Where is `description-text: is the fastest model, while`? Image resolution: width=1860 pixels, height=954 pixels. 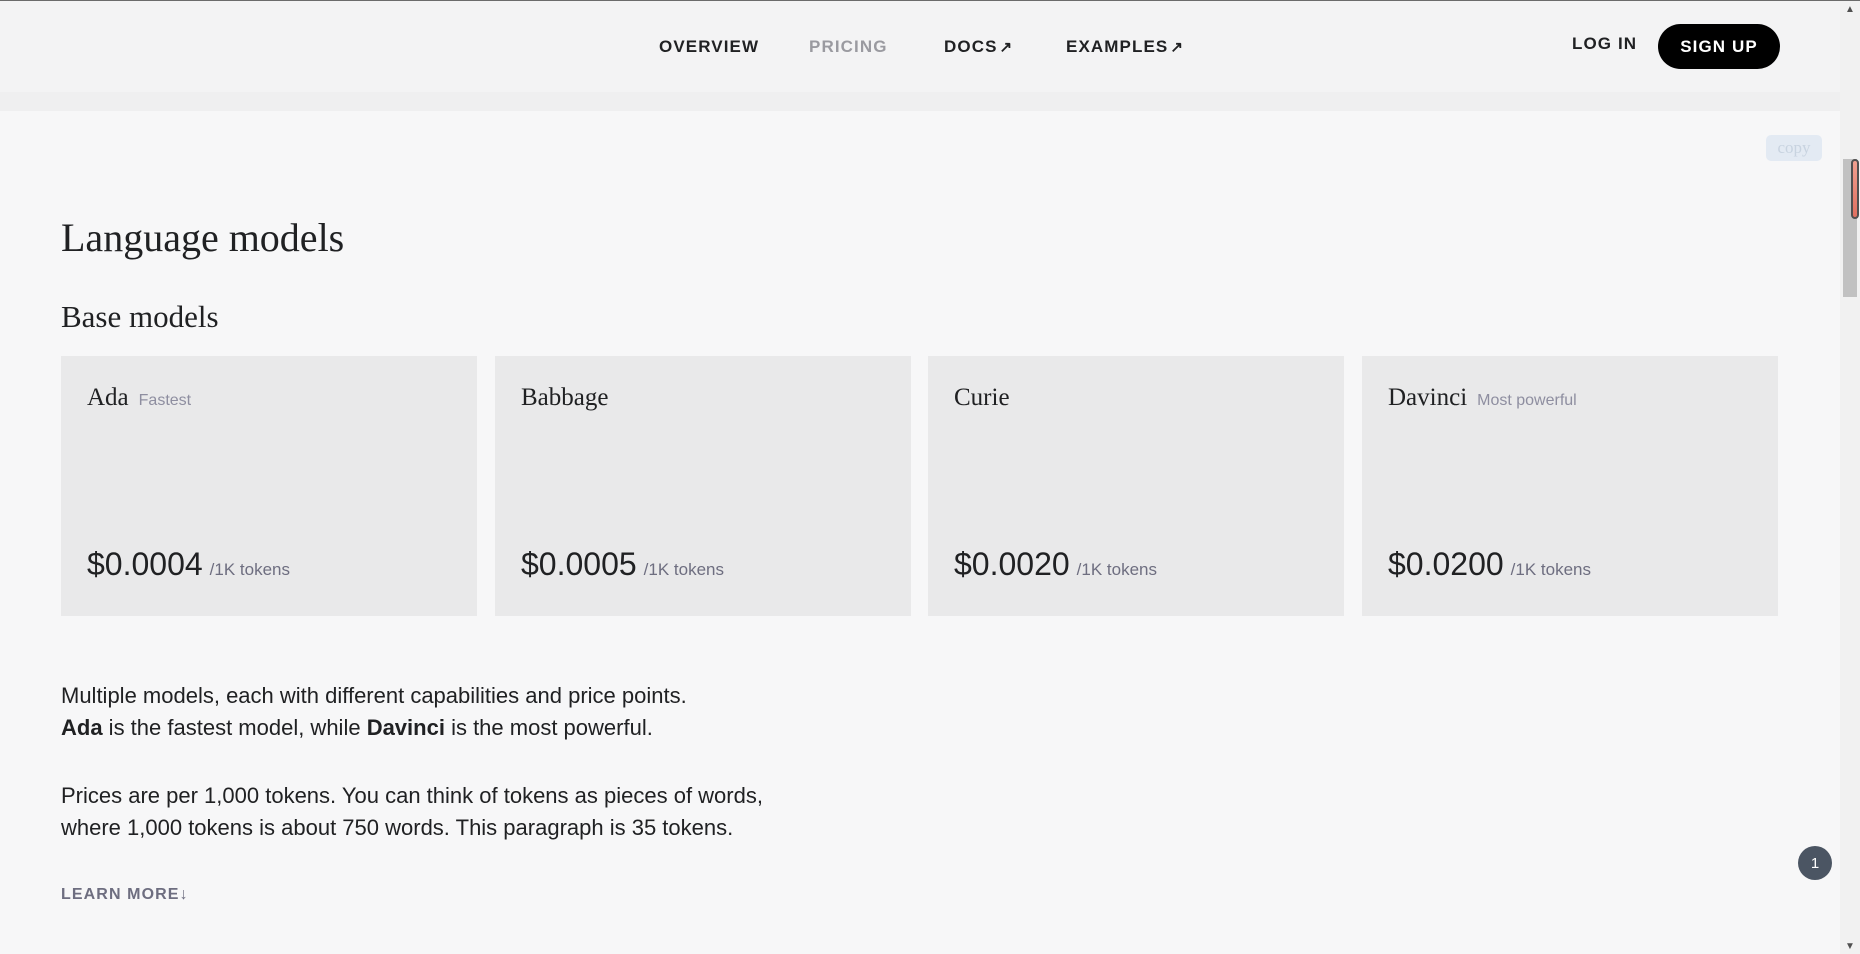 description-text: is the fastest model, while is located at coordinates (234, 727).